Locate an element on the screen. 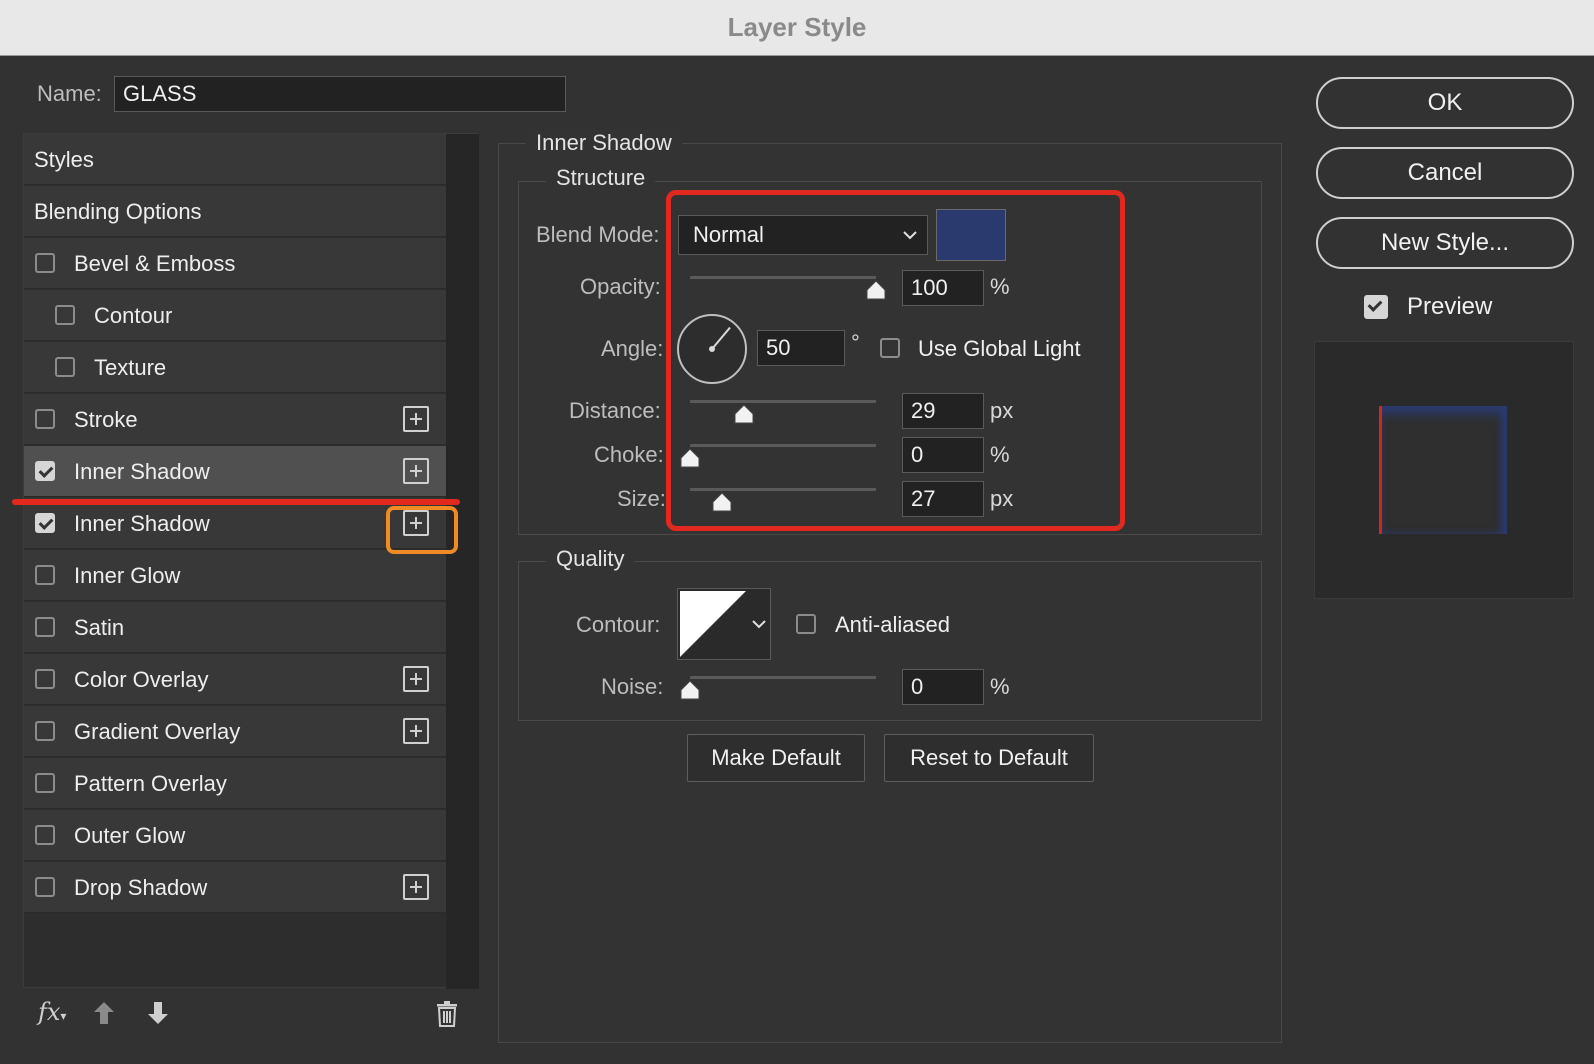 This screenshot has width=1594, height=1064. preview-label: Preview is located at coordinates (1450, 306).